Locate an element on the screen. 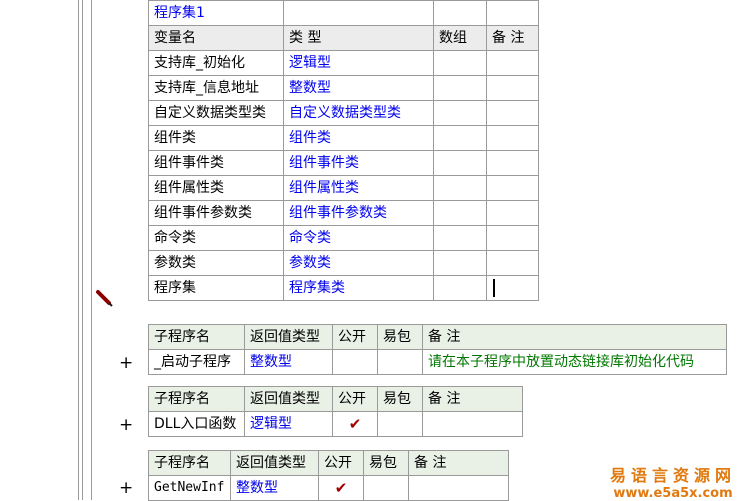 The image size is (744, 501). variable-type: 参数类 is located at coordinates (358, 263).